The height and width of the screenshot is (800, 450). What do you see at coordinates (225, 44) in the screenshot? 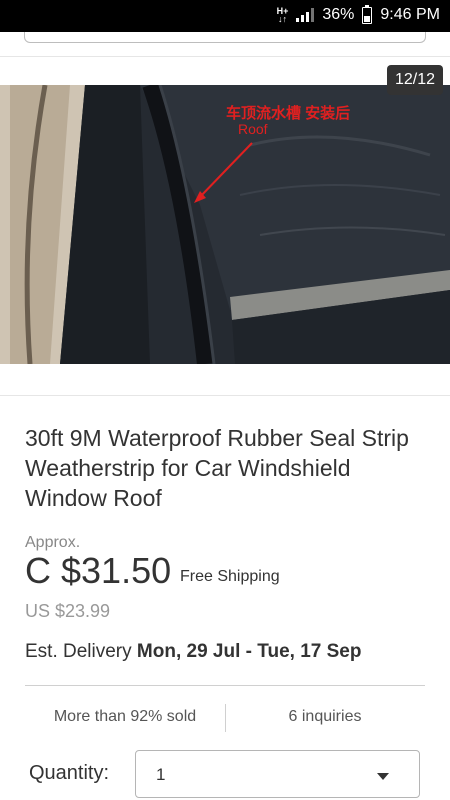
I see `search-area` at bounding box center [225, 44].